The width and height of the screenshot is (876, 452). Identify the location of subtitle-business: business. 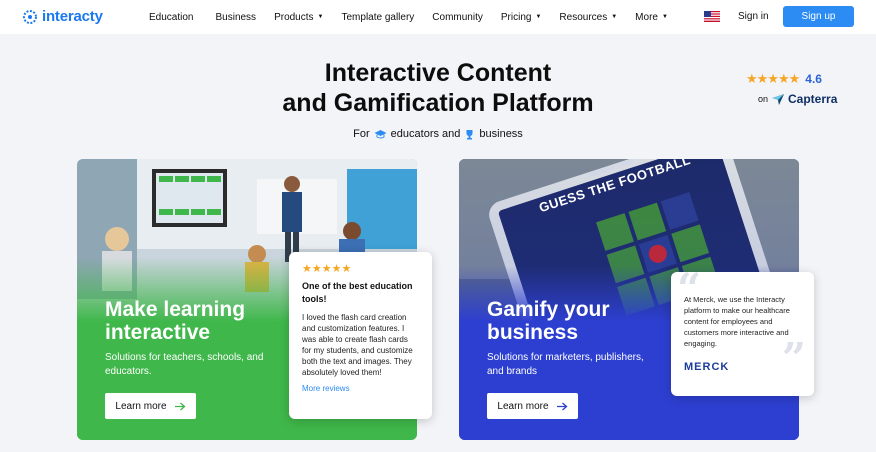
(501, 134).